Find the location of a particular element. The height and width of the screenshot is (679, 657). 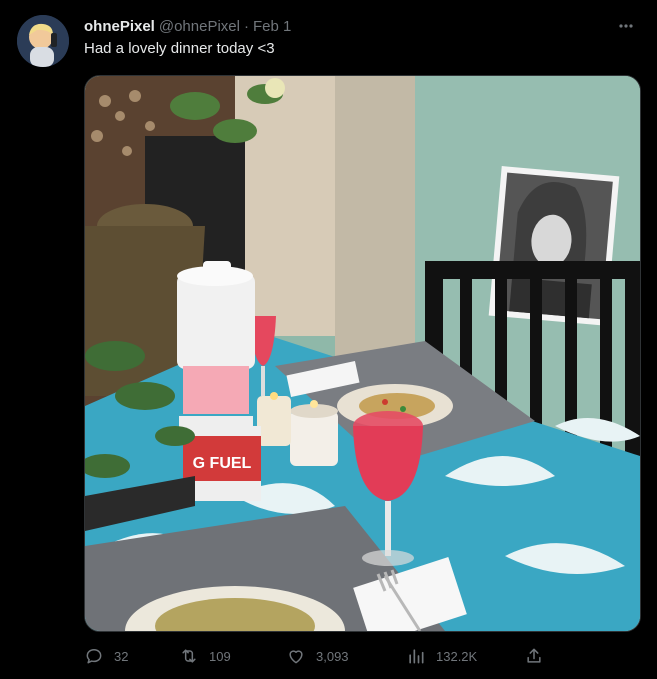

avatar is located at coordinates (43, 41).